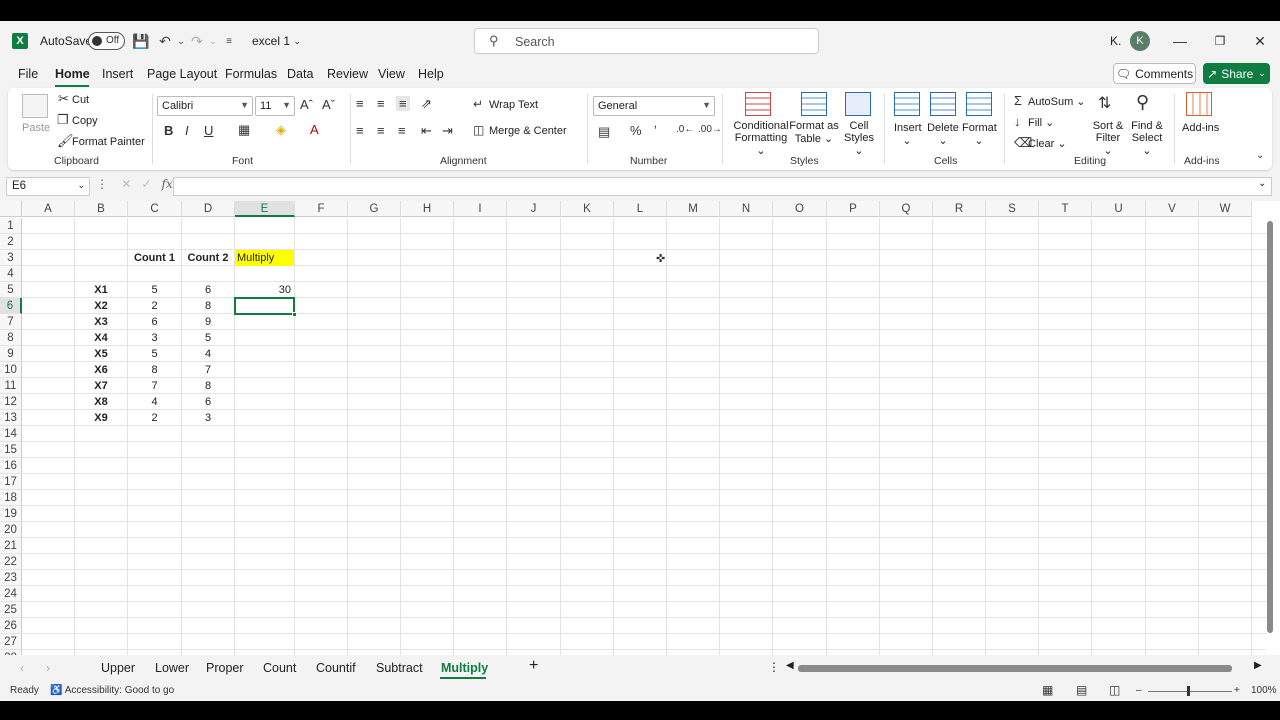 This screenshot has width=1280, height=720. I want to click on align-center-icon: ≡, so click(381, 130).